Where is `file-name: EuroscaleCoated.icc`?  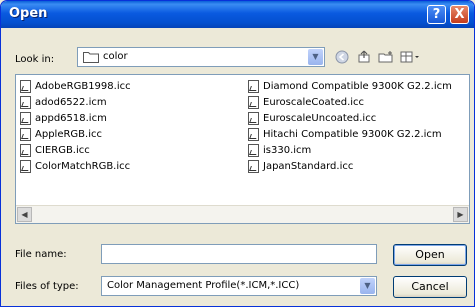 file-name: EuroscaleCoated.icc is located at coordinates (314, 102).